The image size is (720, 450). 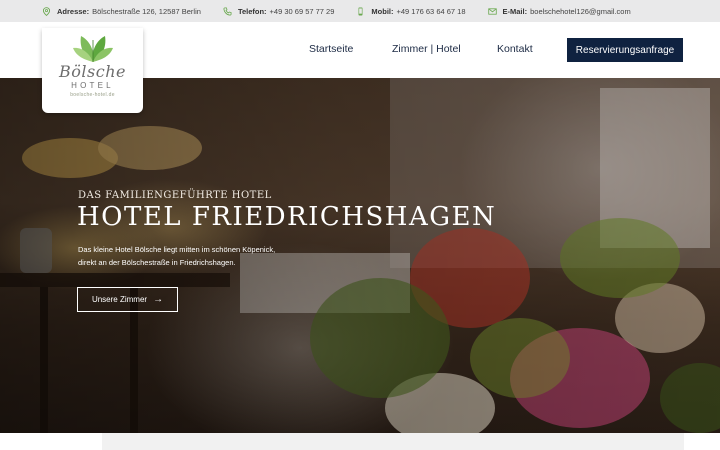 What do you see at coordinates (146, 11) in the screenshot?
I see `address-value: Bölschestraße 126, 12587 Berlin` at bounding box center [146, 11].